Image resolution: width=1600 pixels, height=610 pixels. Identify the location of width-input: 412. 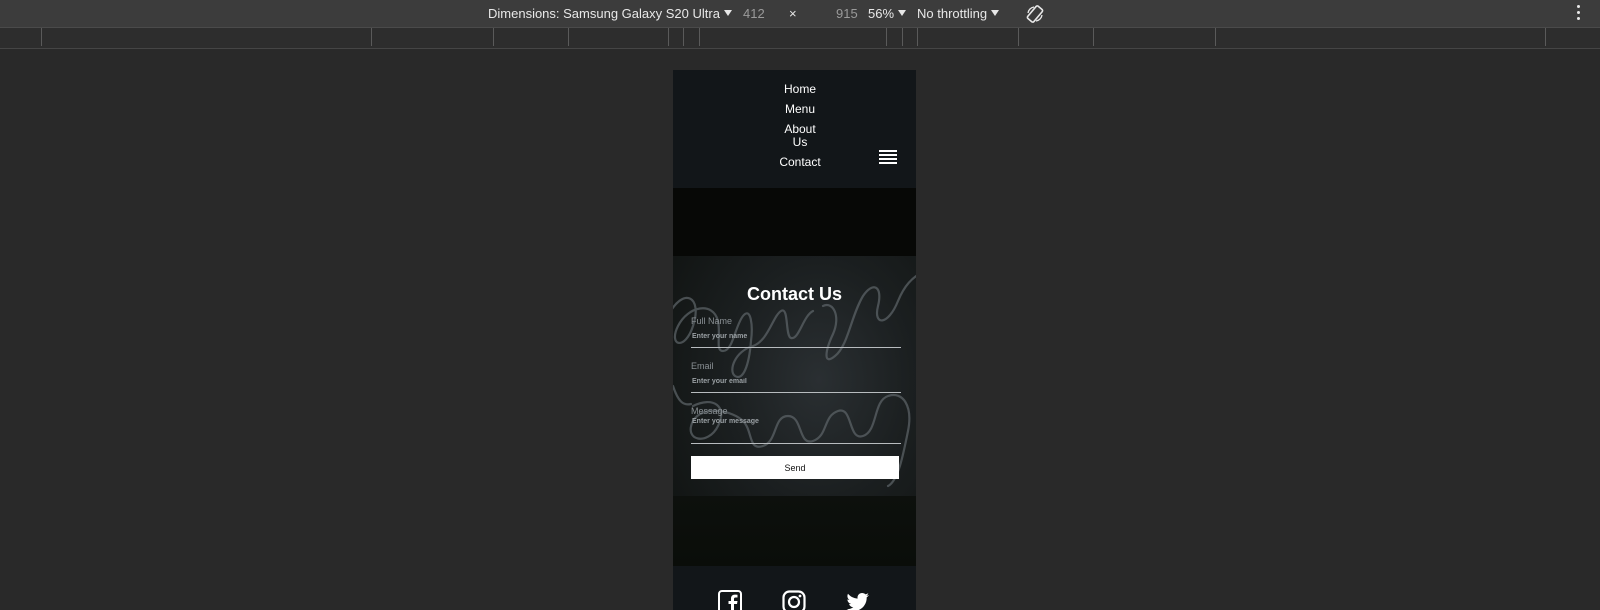
(754, 13).